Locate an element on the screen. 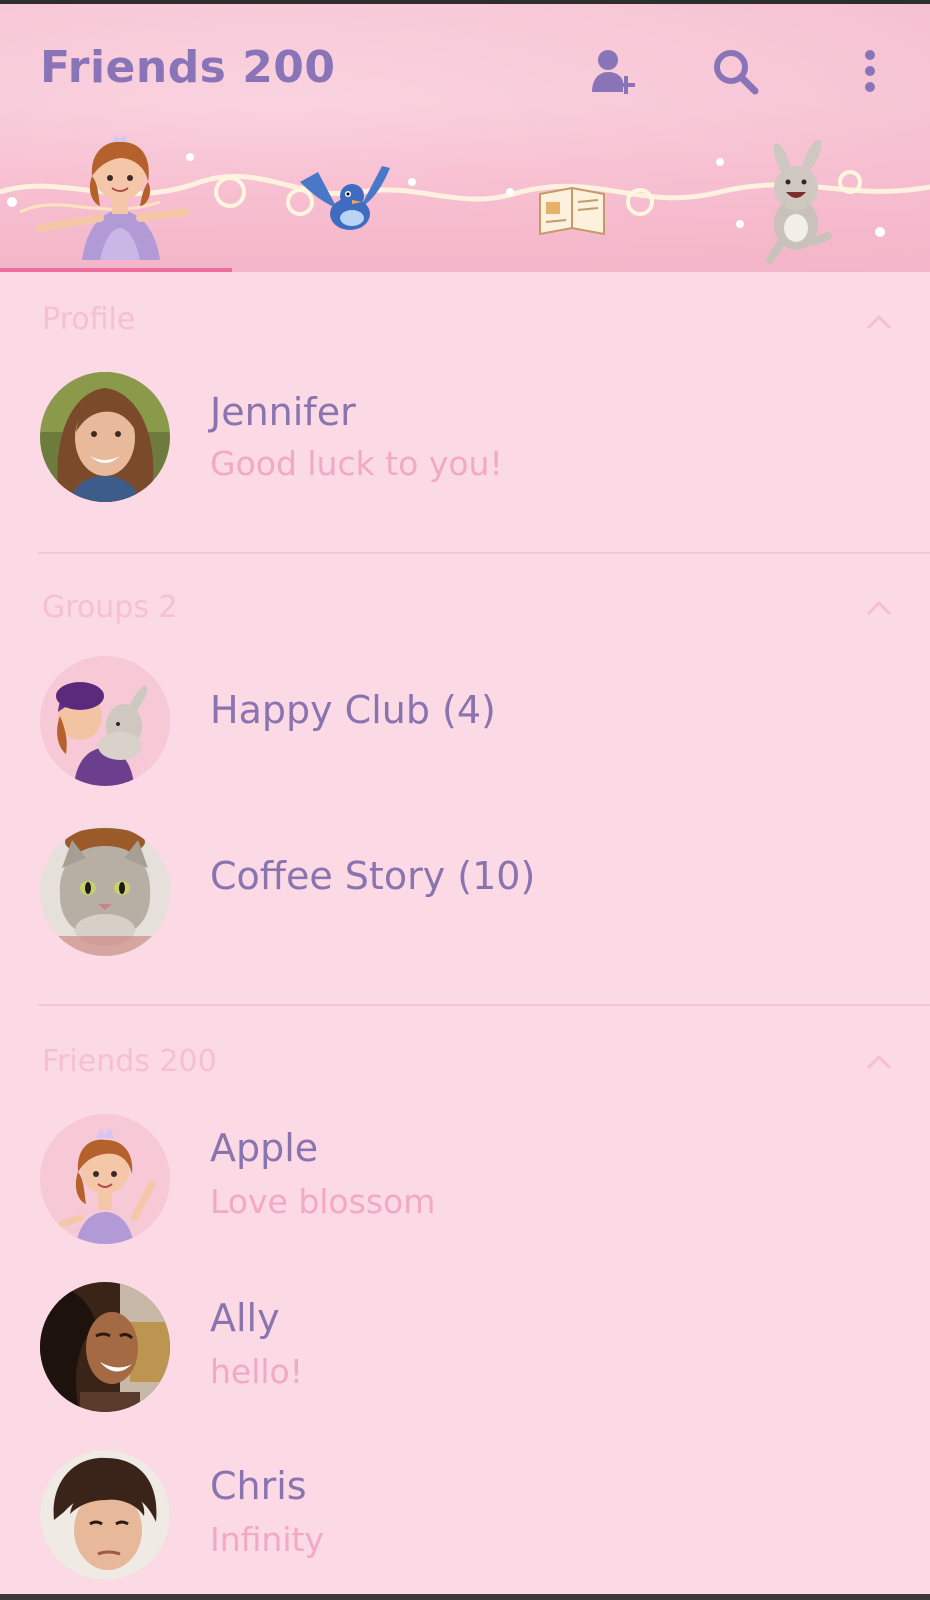 The width and height of the screenshot is (930, 1600). list-item-group: Coffee Story (10) is located at coordinates (465, 896).